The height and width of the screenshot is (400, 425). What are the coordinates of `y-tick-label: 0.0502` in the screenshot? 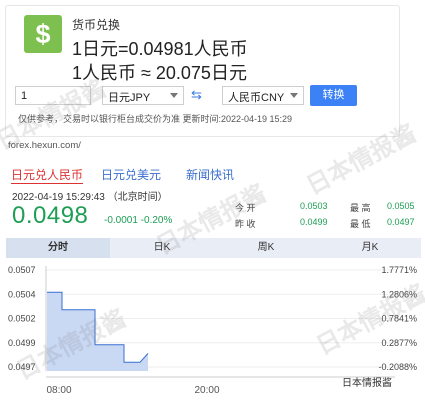 It's located at (22, 319).